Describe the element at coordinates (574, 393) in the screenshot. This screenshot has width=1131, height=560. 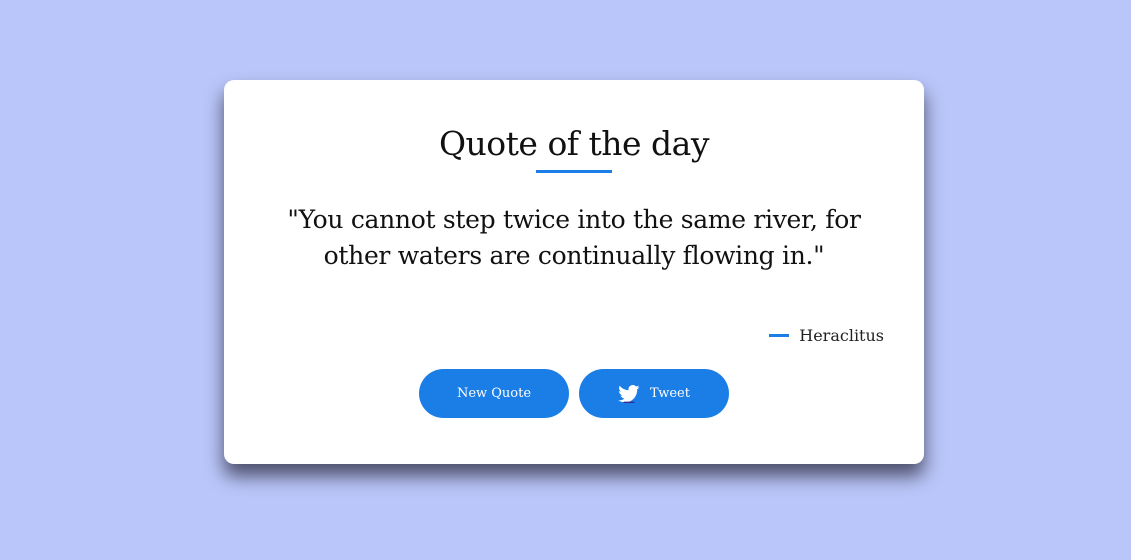
I see `button-row: New Quote Tweet` at that location.